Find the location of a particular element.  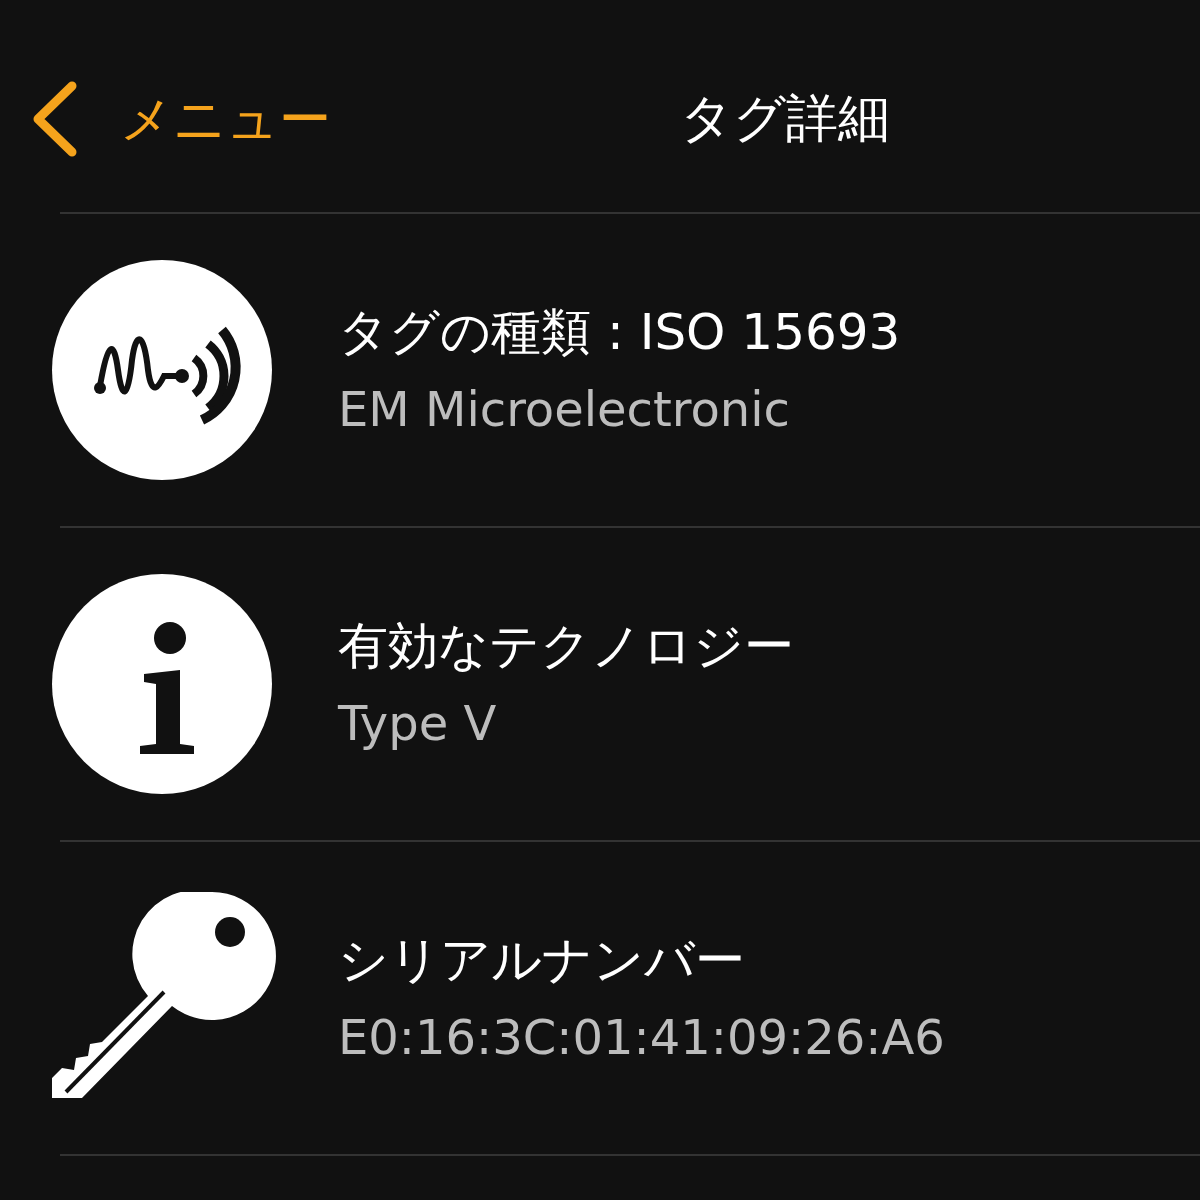

row-title: タグの種類 : ISO 15693 is located at coordinates (619, 332).